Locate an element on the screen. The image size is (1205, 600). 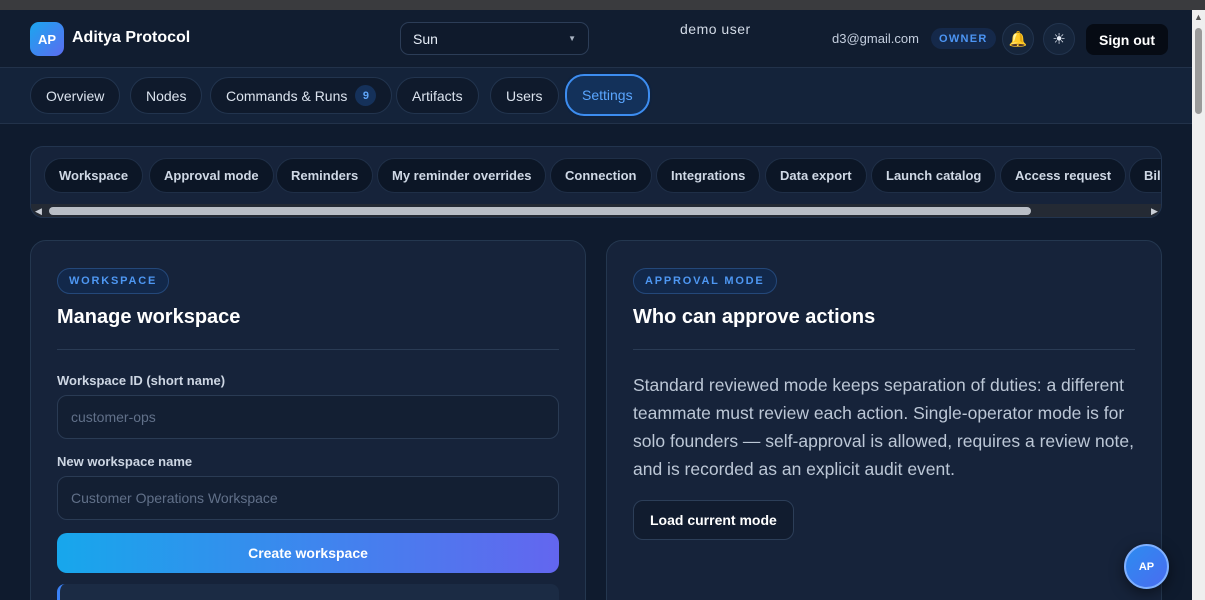
workspace-name-label: New workspace name is located at coordinates (125, 461).